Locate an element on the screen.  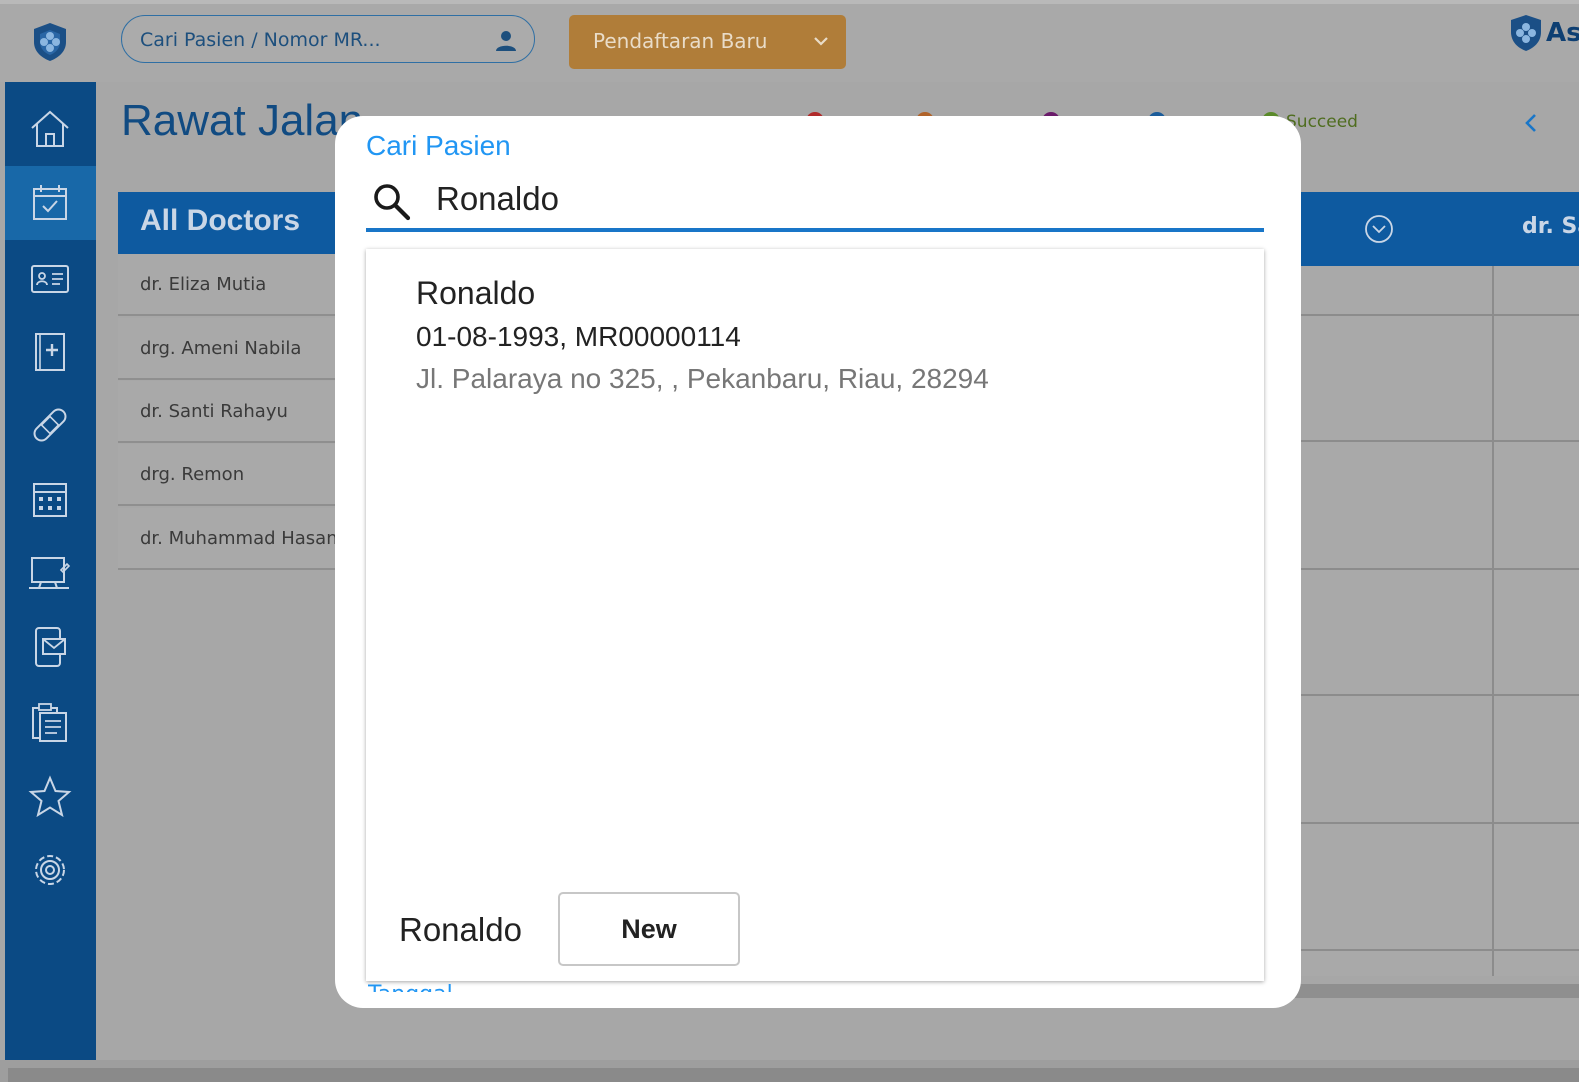
doctor-name: dr. Eliza Mutia is located at coordinates (203, 284).